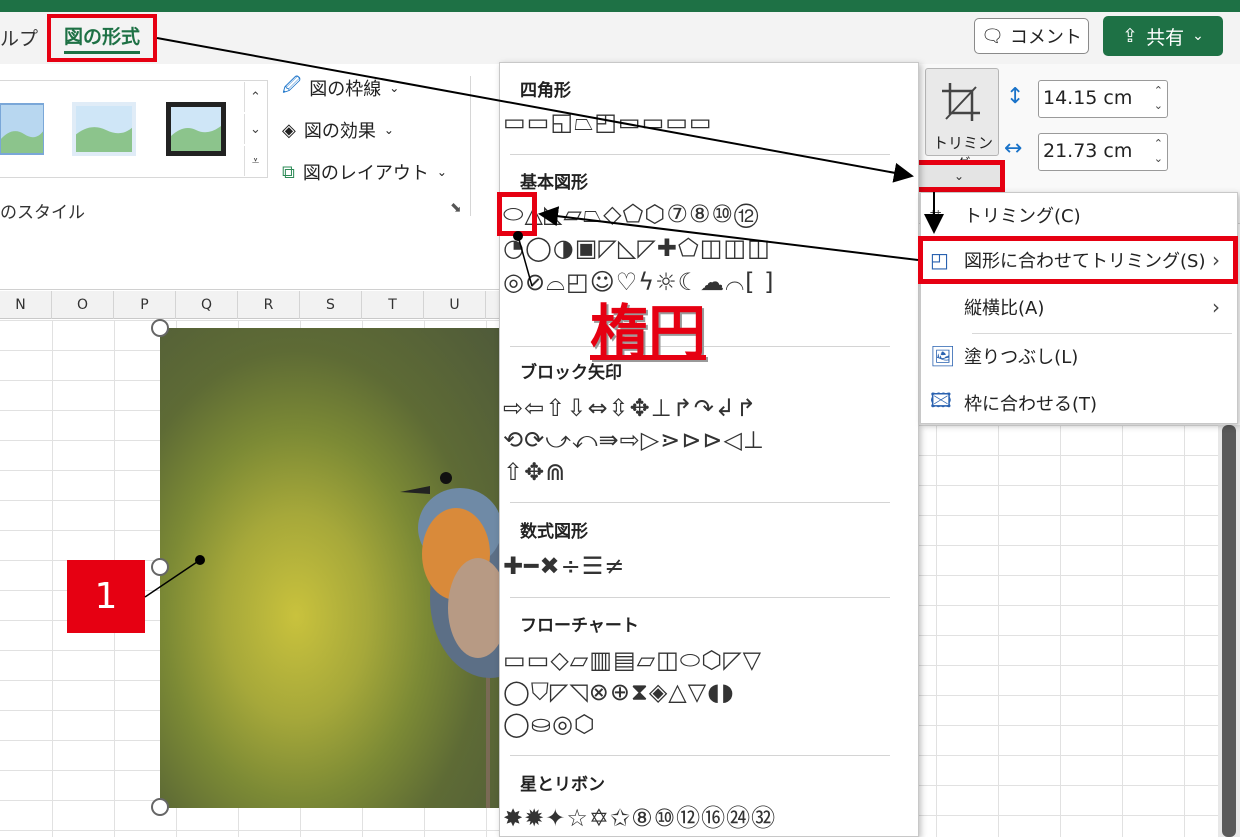 The image size is (1240, 837). I want to click on crop-to-shape-highlight, so click(1078, 260).